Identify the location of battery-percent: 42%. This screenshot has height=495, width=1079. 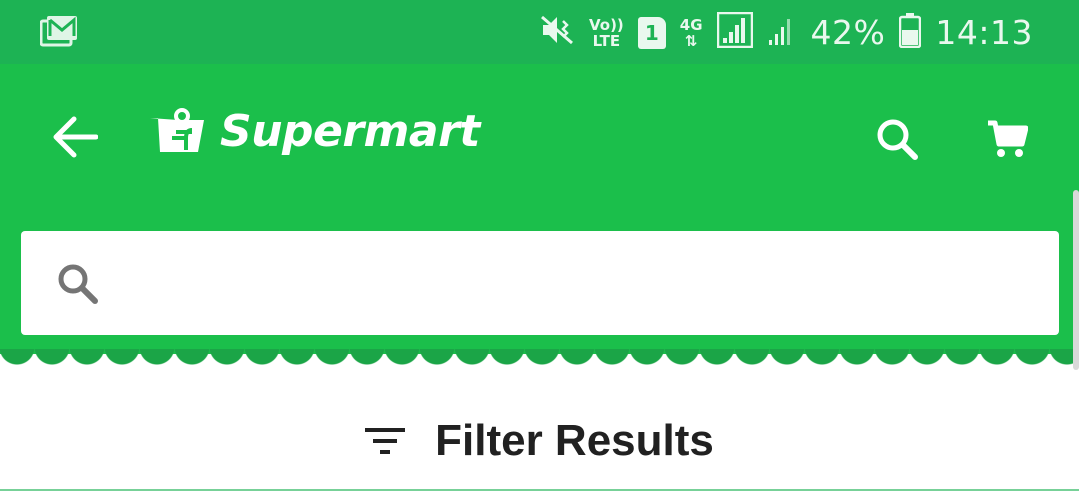
(848, 32).